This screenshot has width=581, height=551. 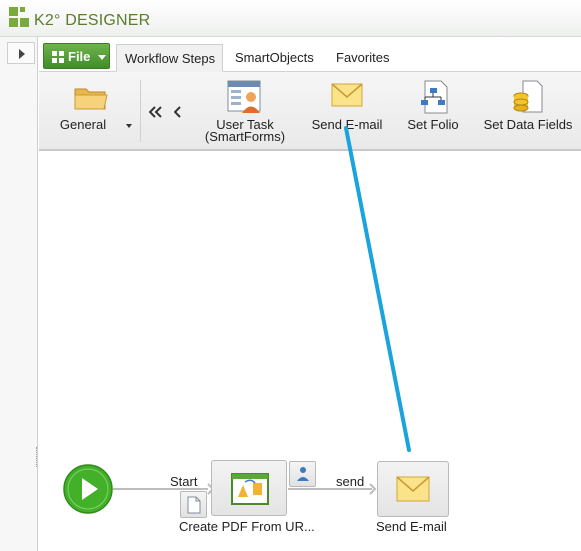 I want to click on expand-panel-button, so click(x=21, y=53).